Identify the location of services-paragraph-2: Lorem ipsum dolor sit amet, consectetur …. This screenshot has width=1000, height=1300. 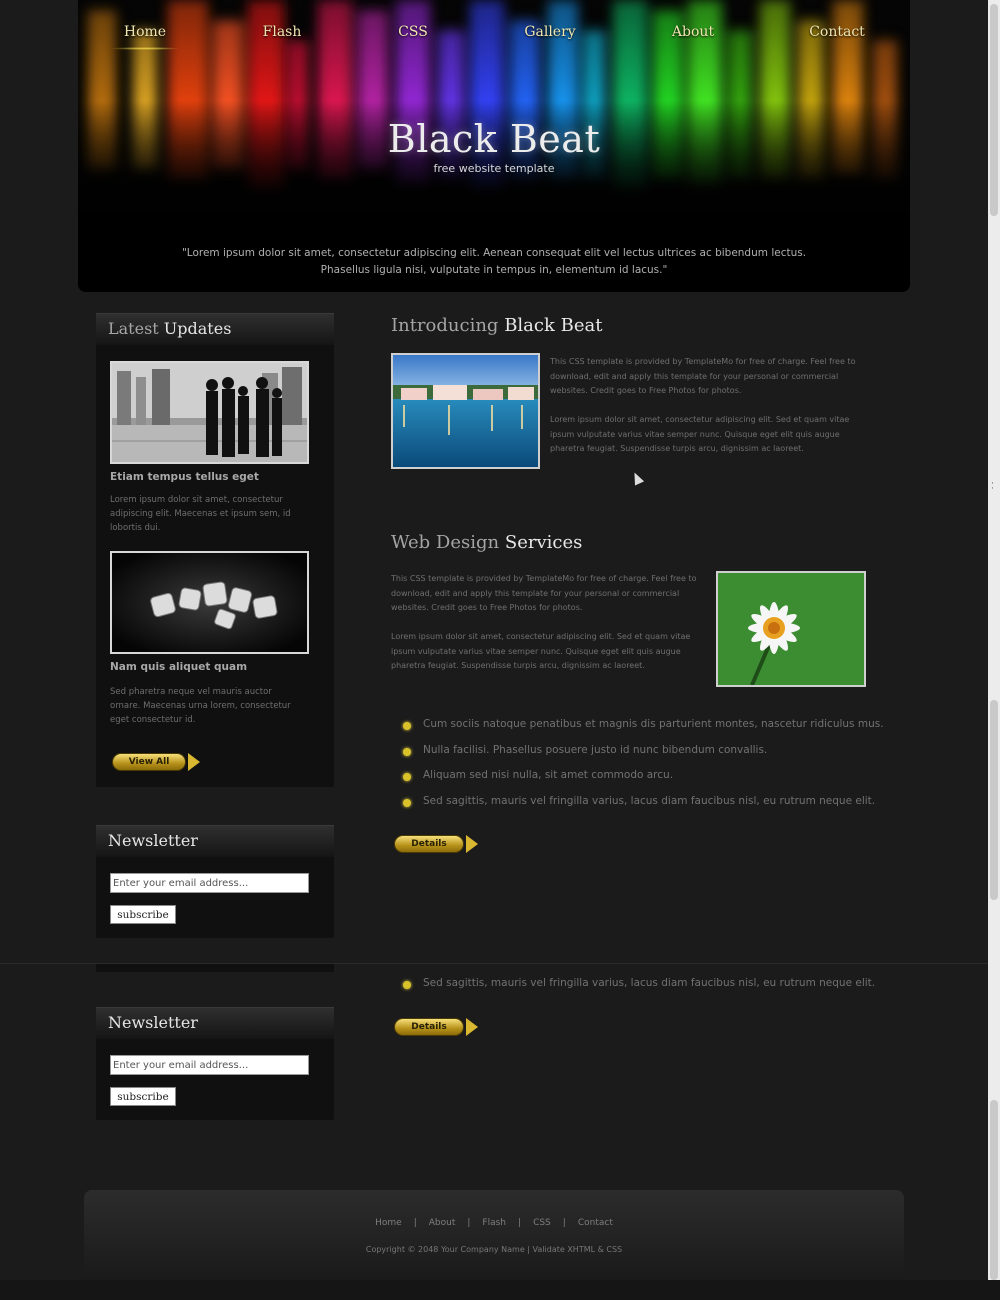
(541, 651).